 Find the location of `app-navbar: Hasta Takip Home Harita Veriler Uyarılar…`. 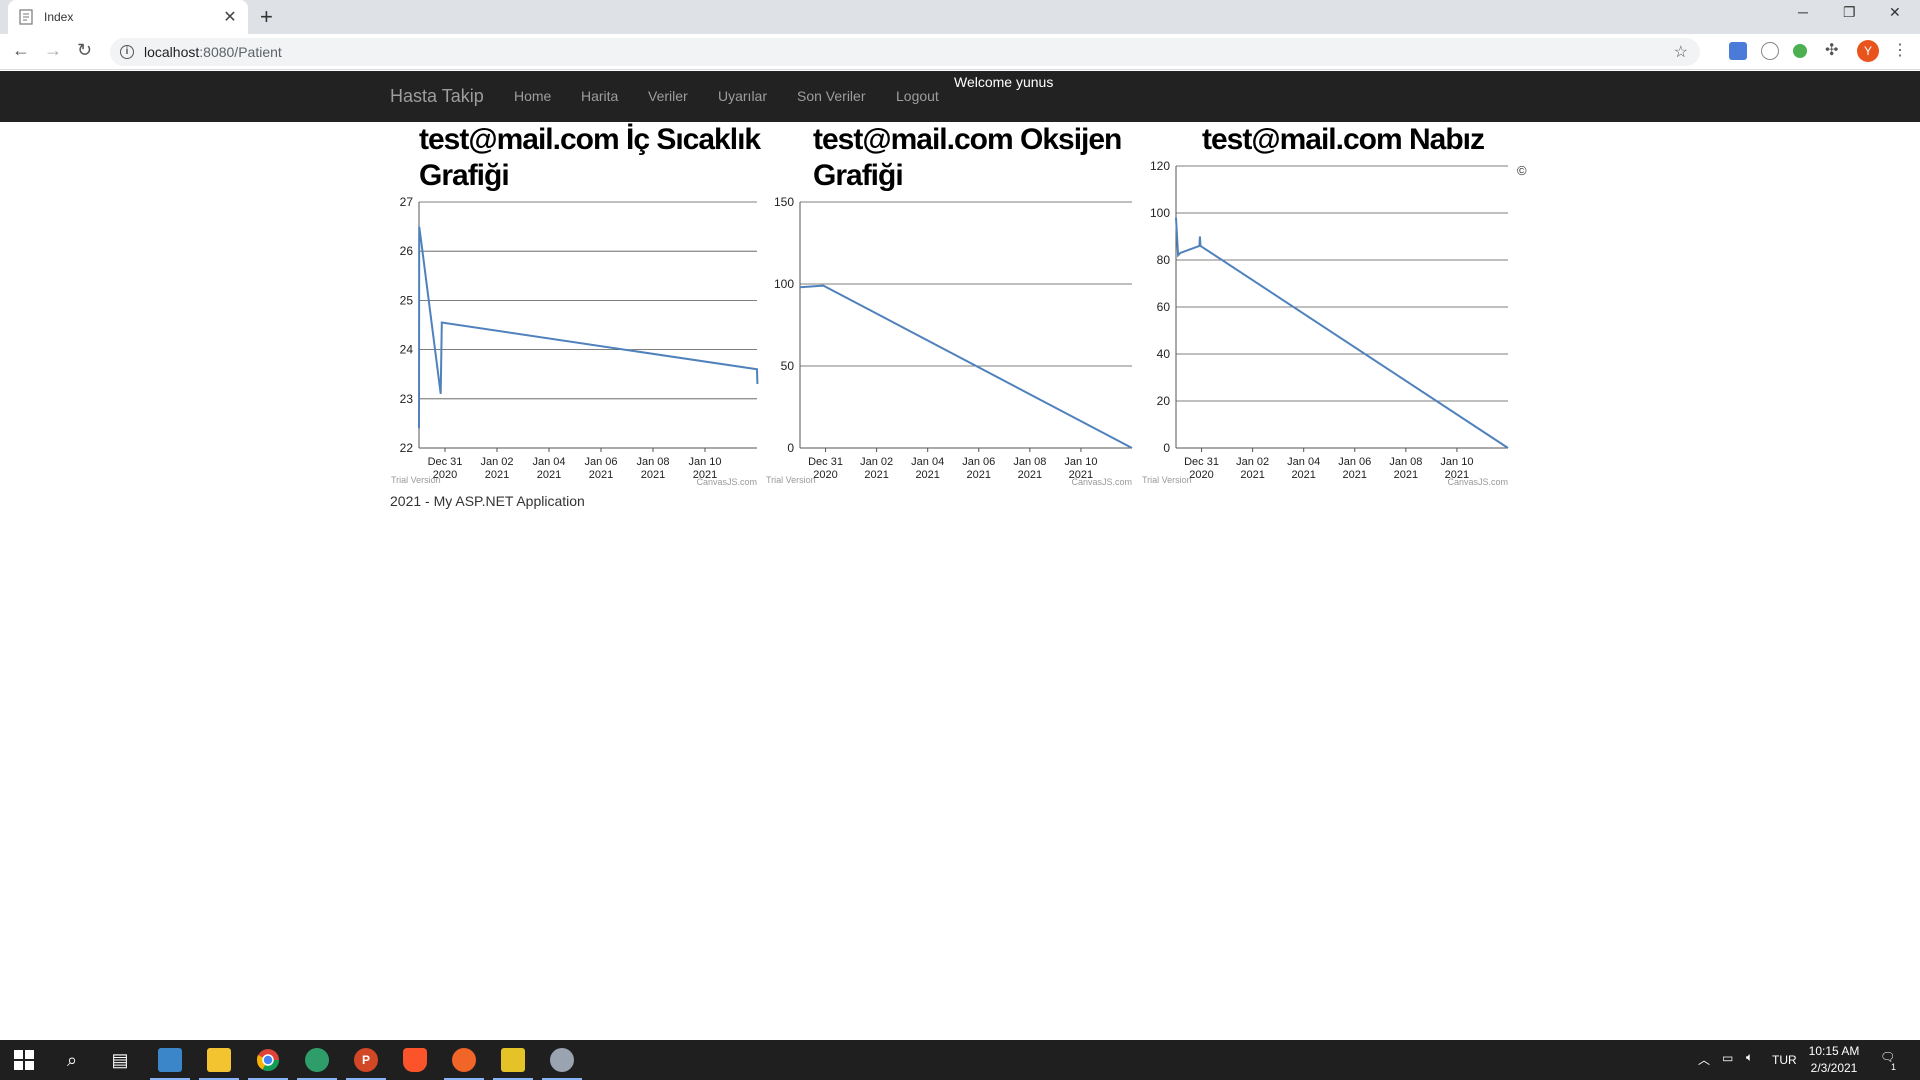

app-navbar: Hasta Takip Home Harita Veriler Uyarılar… is located at coordinates (960, 96).